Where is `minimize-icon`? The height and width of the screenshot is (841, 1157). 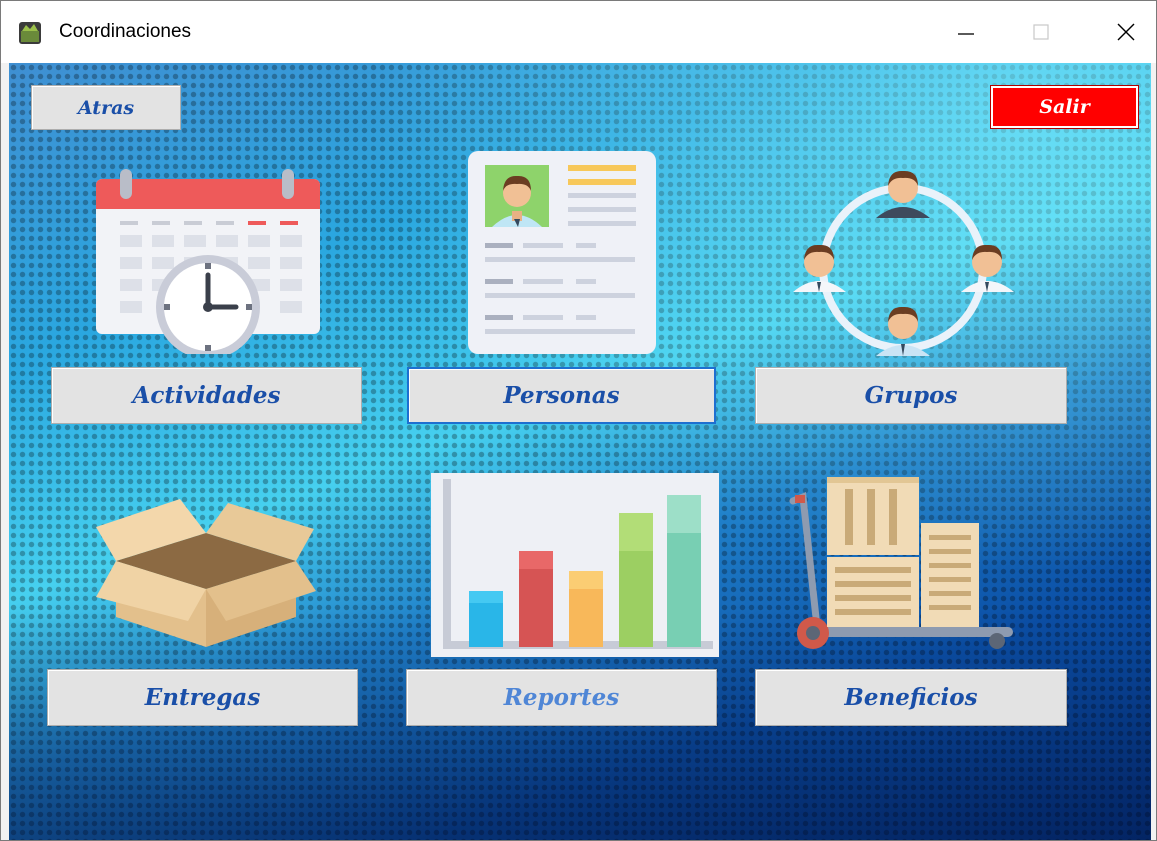 minimize-icon is located at coordinates (966, 34).